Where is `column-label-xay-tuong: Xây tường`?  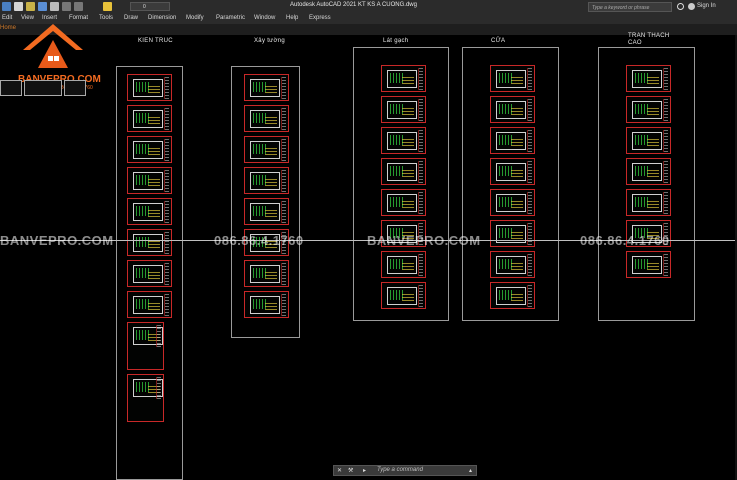 column-label-xay-tuong: Xây tường is located at coordinates (269, 41).